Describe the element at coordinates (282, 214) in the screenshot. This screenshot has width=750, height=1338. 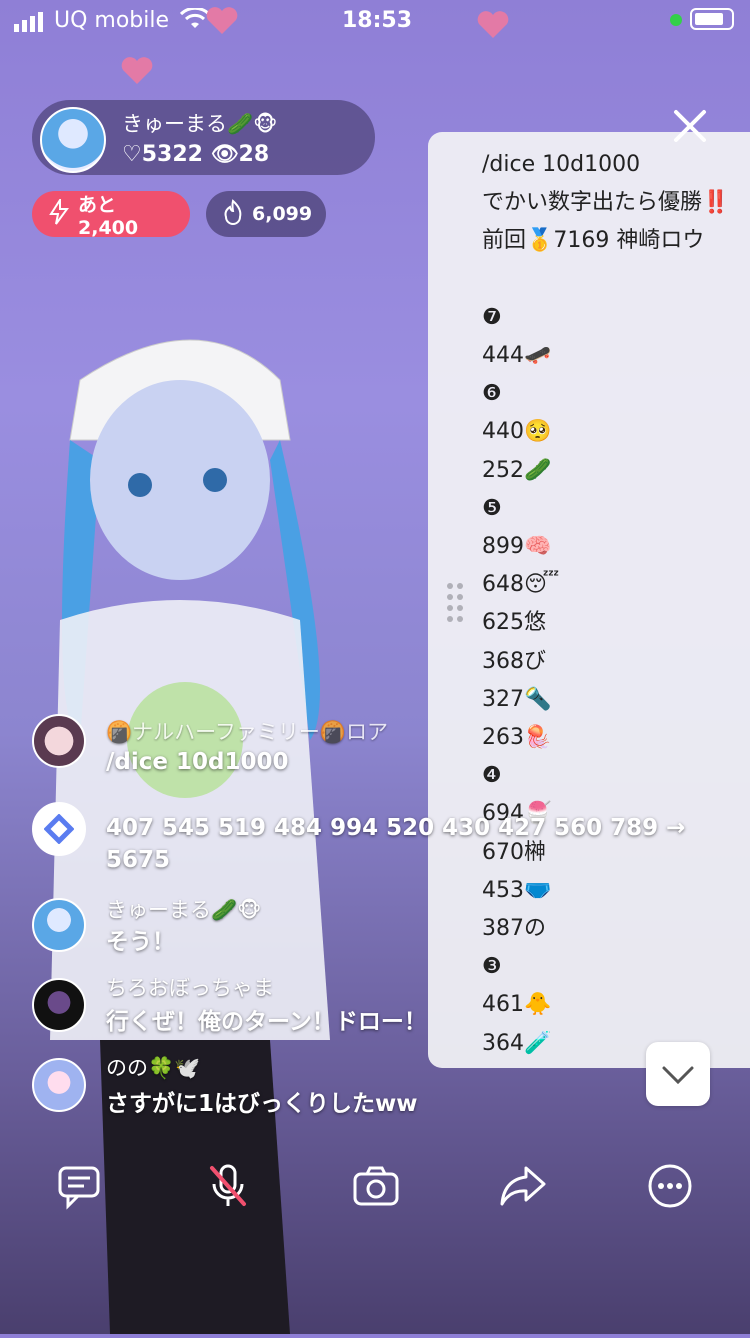
I see `fire-count: 6,099` at that location.